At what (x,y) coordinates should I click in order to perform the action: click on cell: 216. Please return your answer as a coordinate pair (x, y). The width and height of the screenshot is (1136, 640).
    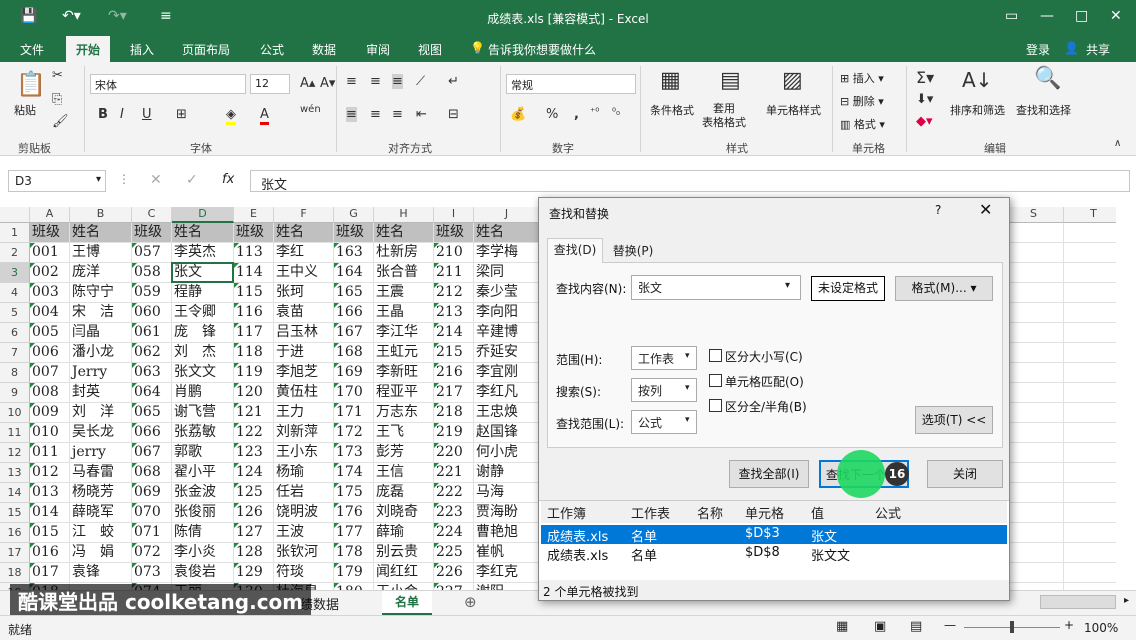
    Looking at the image, I should click on (454, 373).